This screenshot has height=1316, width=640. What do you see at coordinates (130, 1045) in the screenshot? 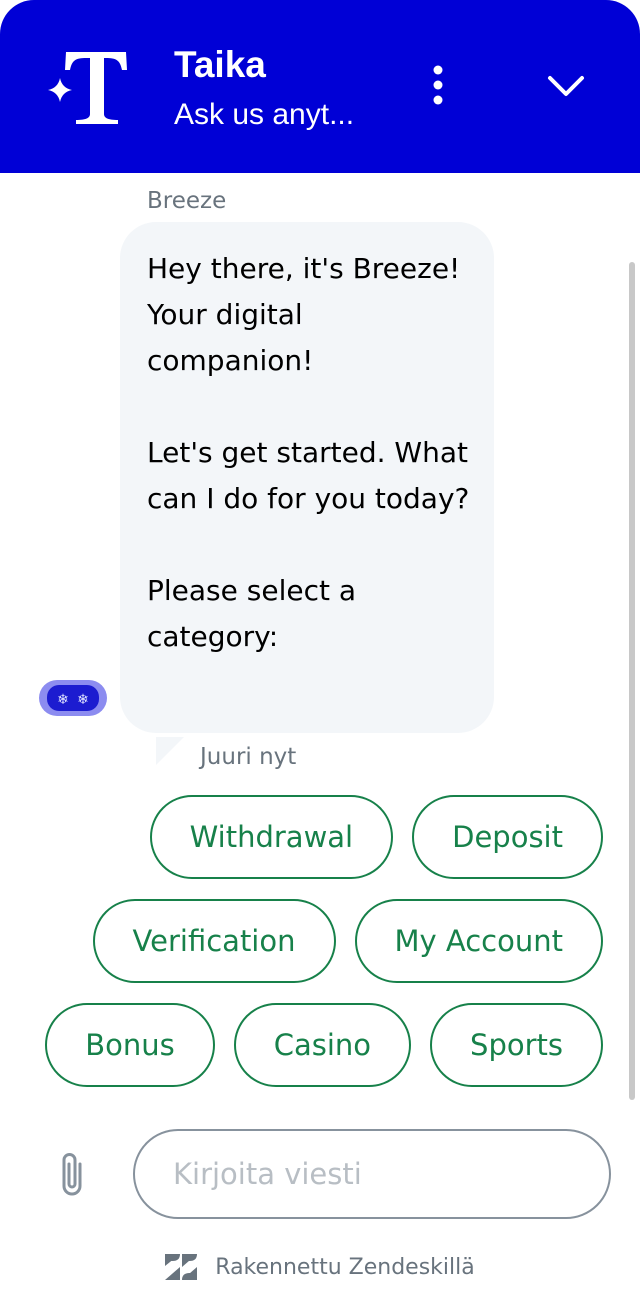
I see `quick-reply-bonus: Bonus` at bounding box center [130, 1045].